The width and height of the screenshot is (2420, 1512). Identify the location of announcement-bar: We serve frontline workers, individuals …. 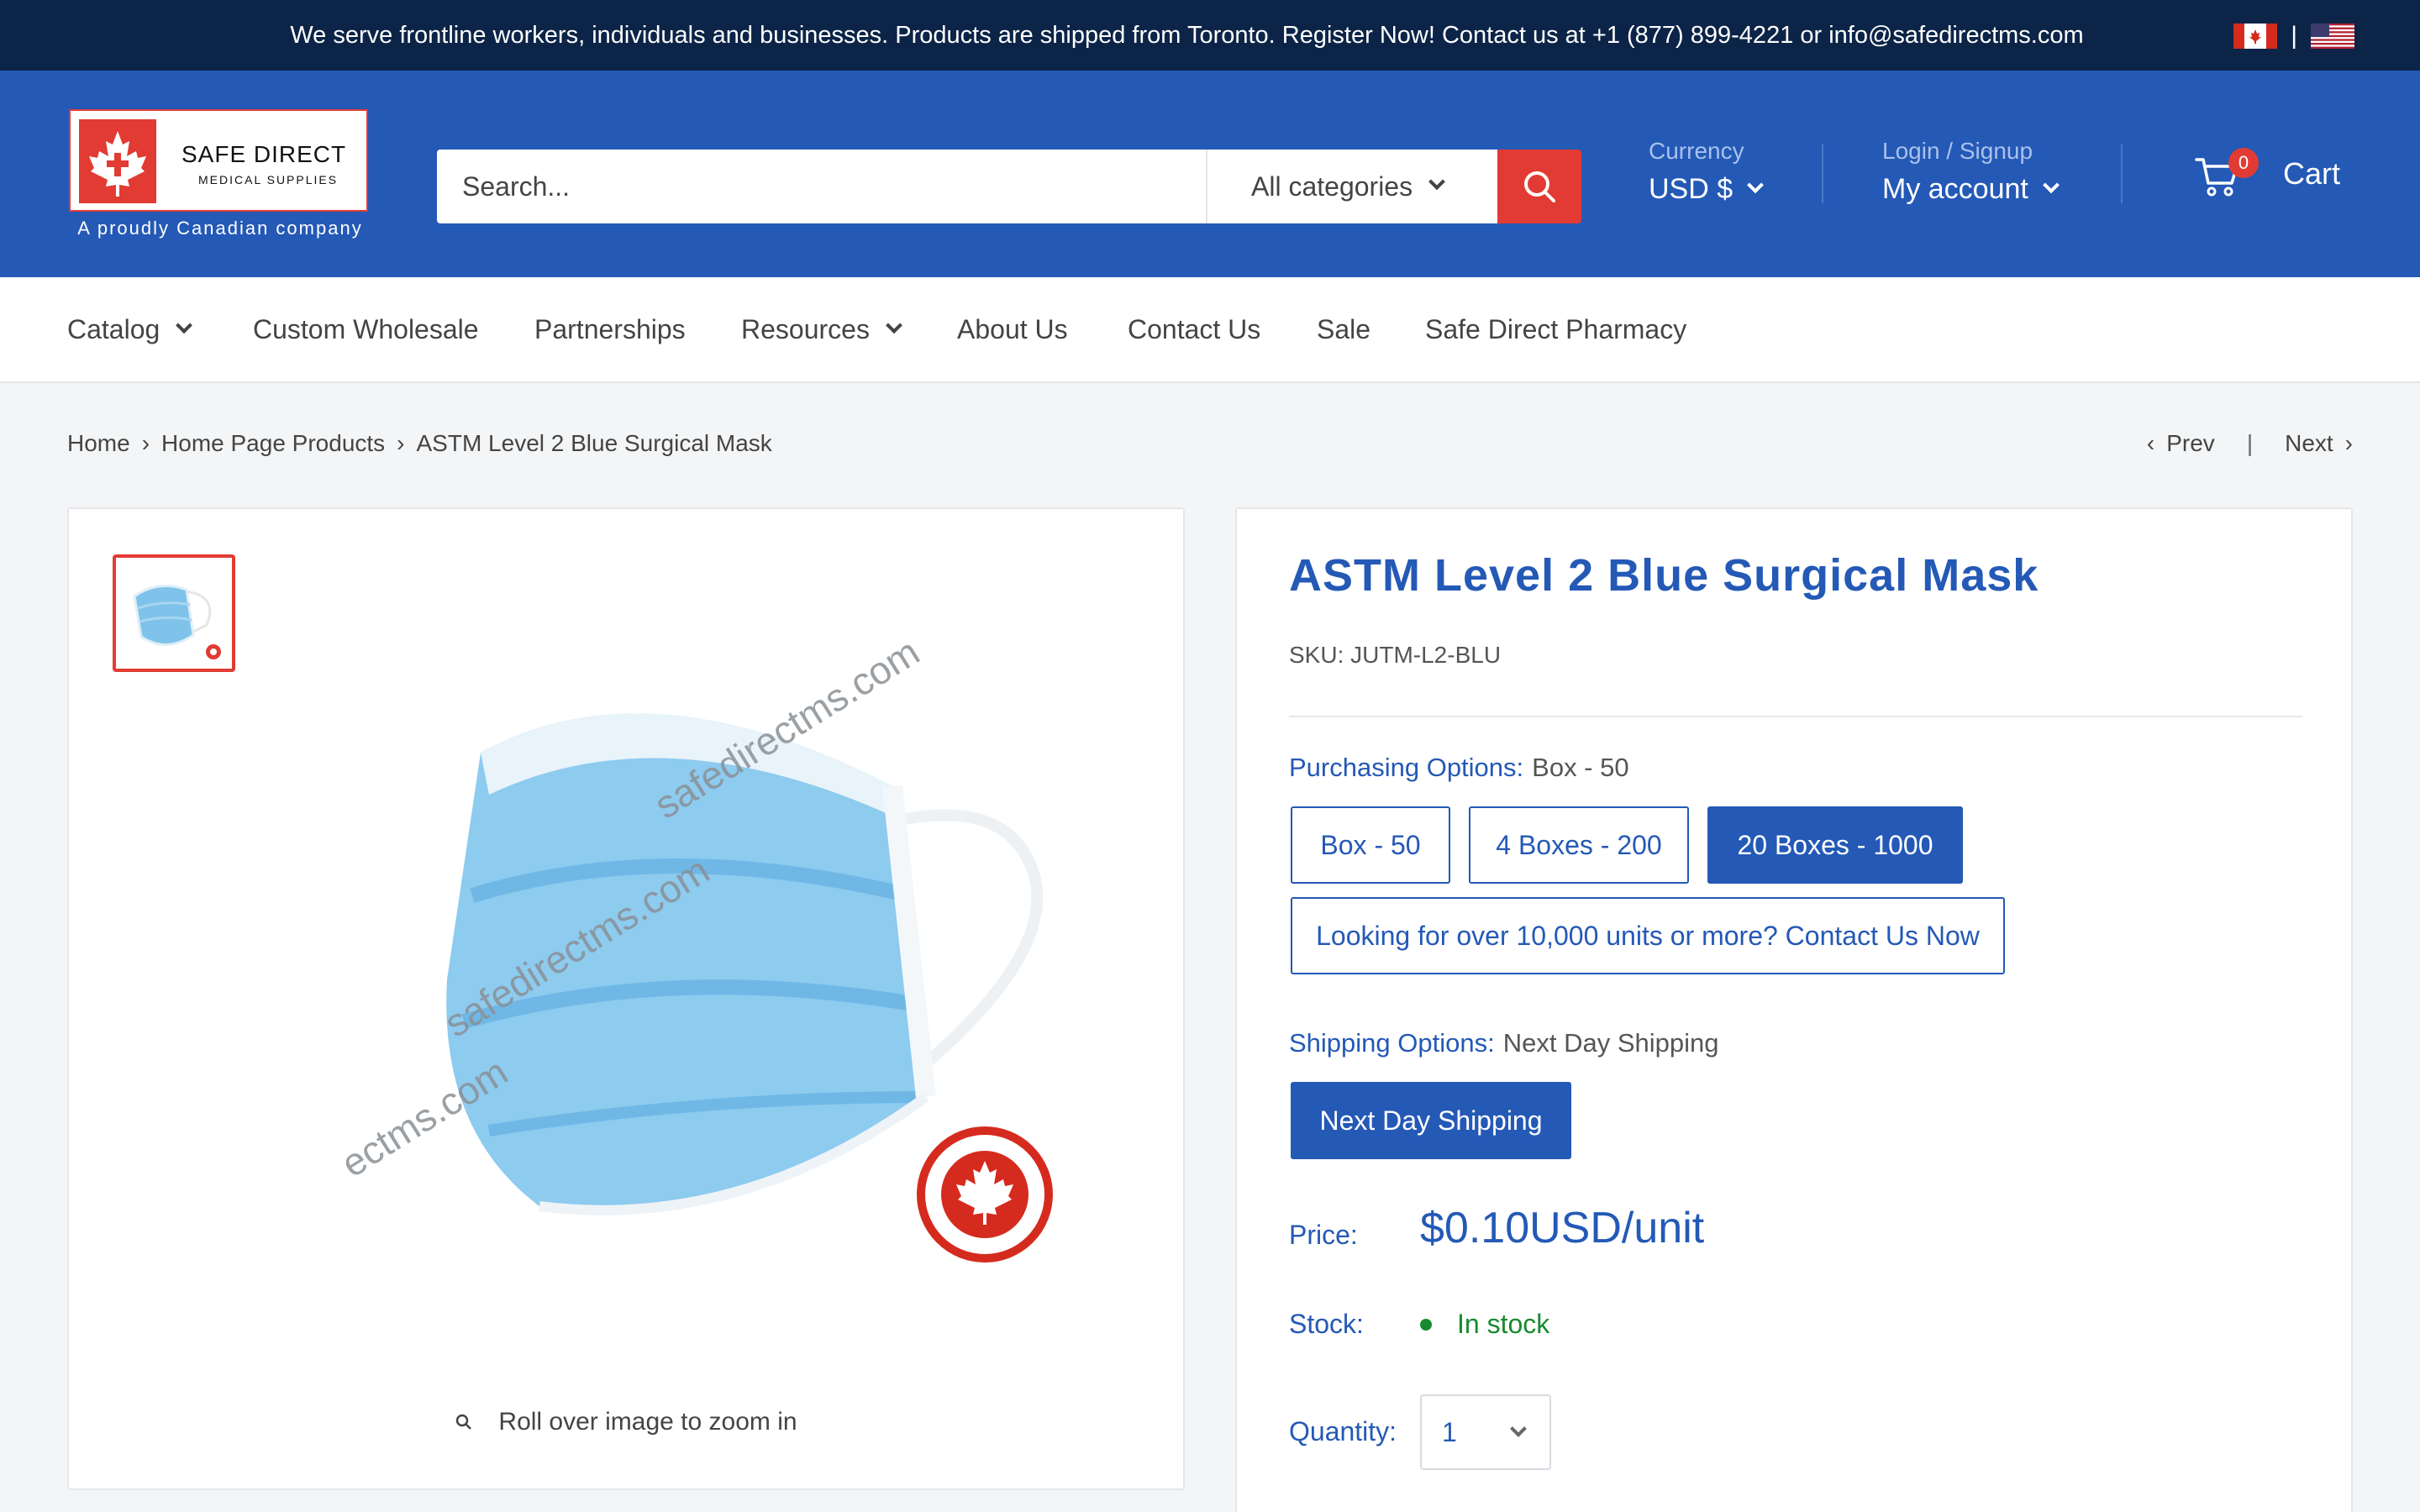
(1210, 35).